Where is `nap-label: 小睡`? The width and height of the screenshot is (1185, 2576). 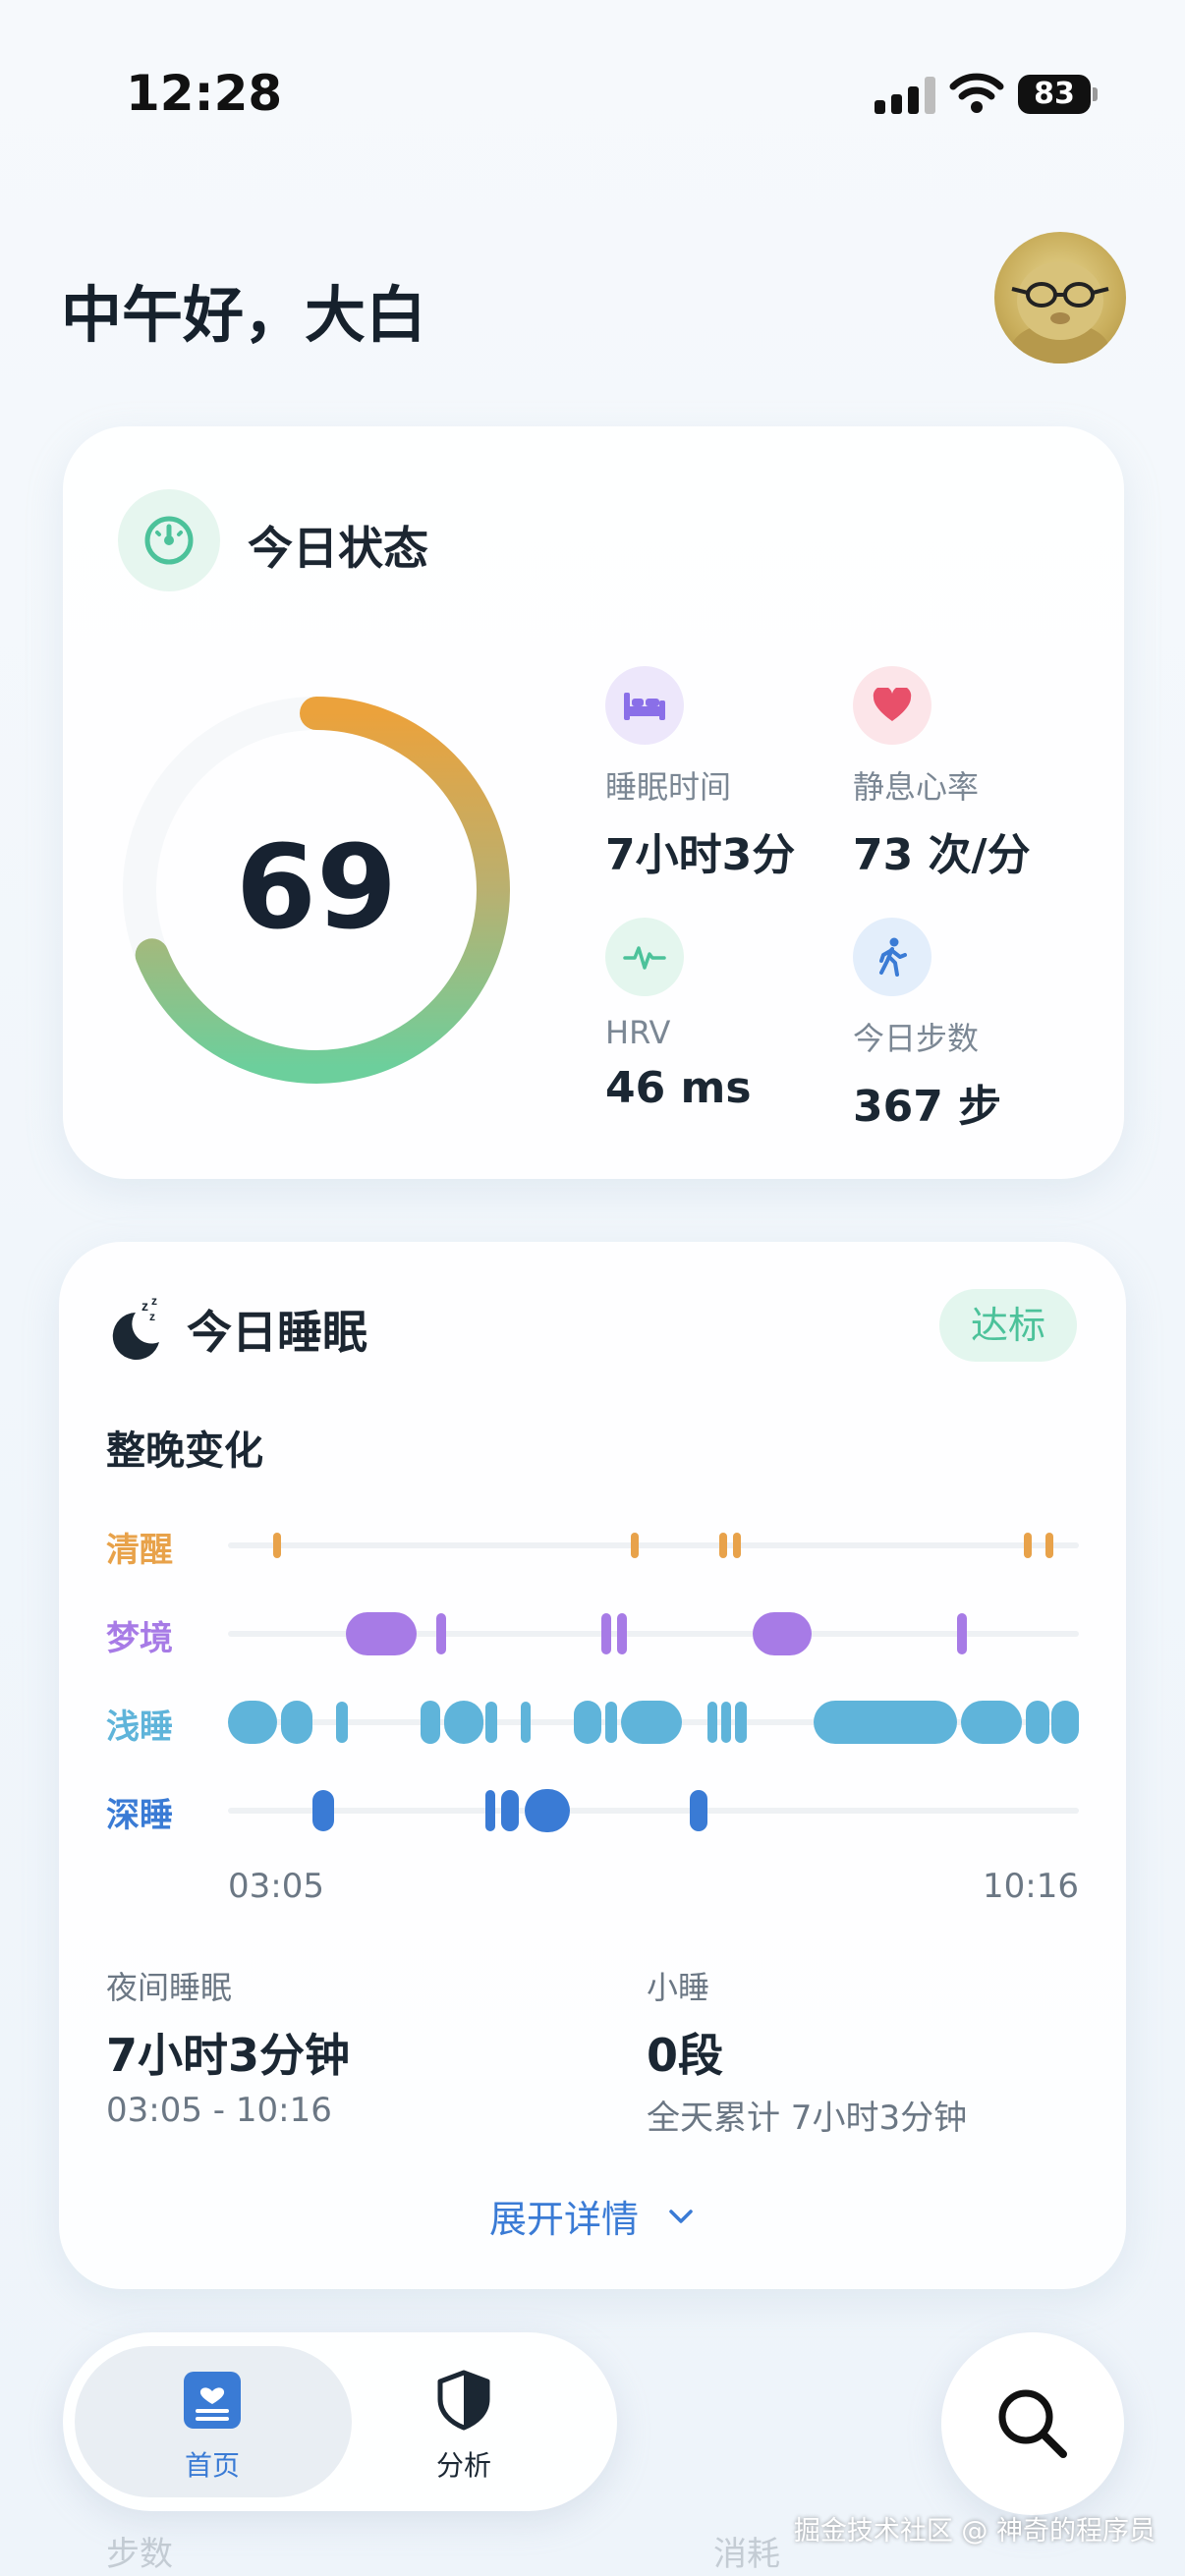 nap-label: 小睡 is located at coordinates (679, 1987).